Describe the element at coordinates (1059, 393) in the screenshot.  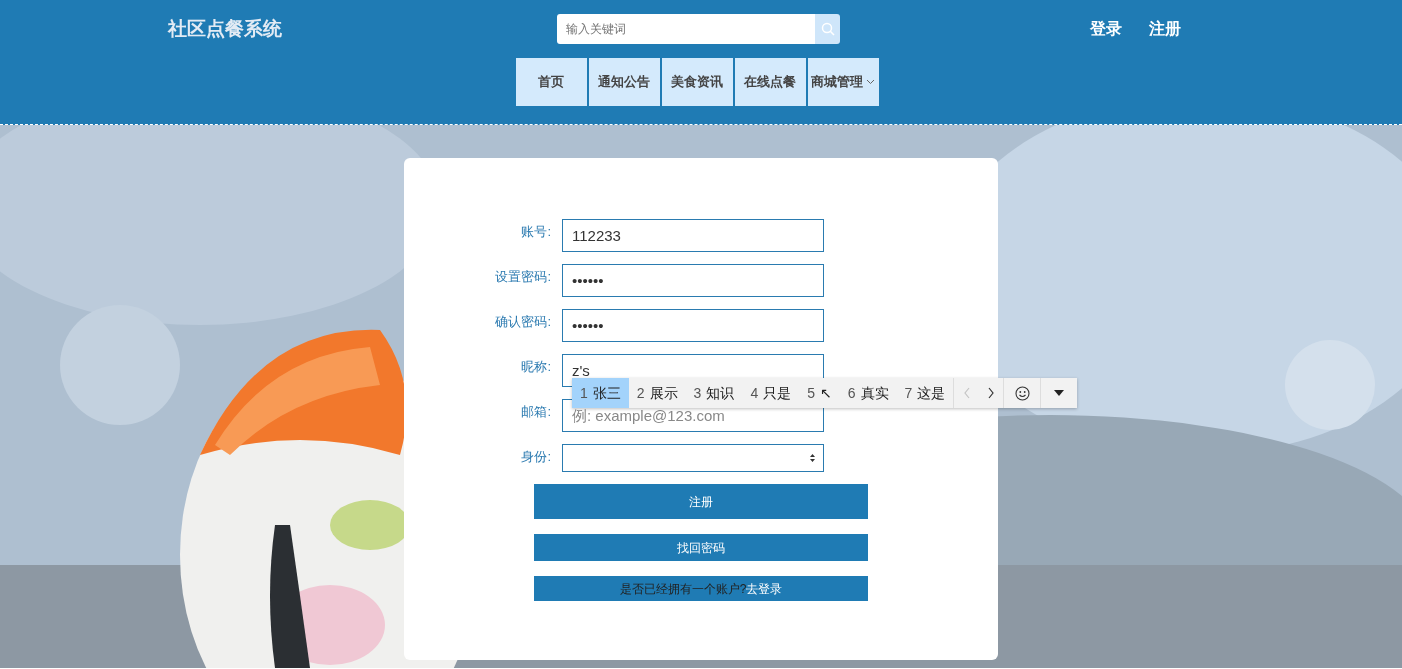
I see `caret-down-icon` at that location.